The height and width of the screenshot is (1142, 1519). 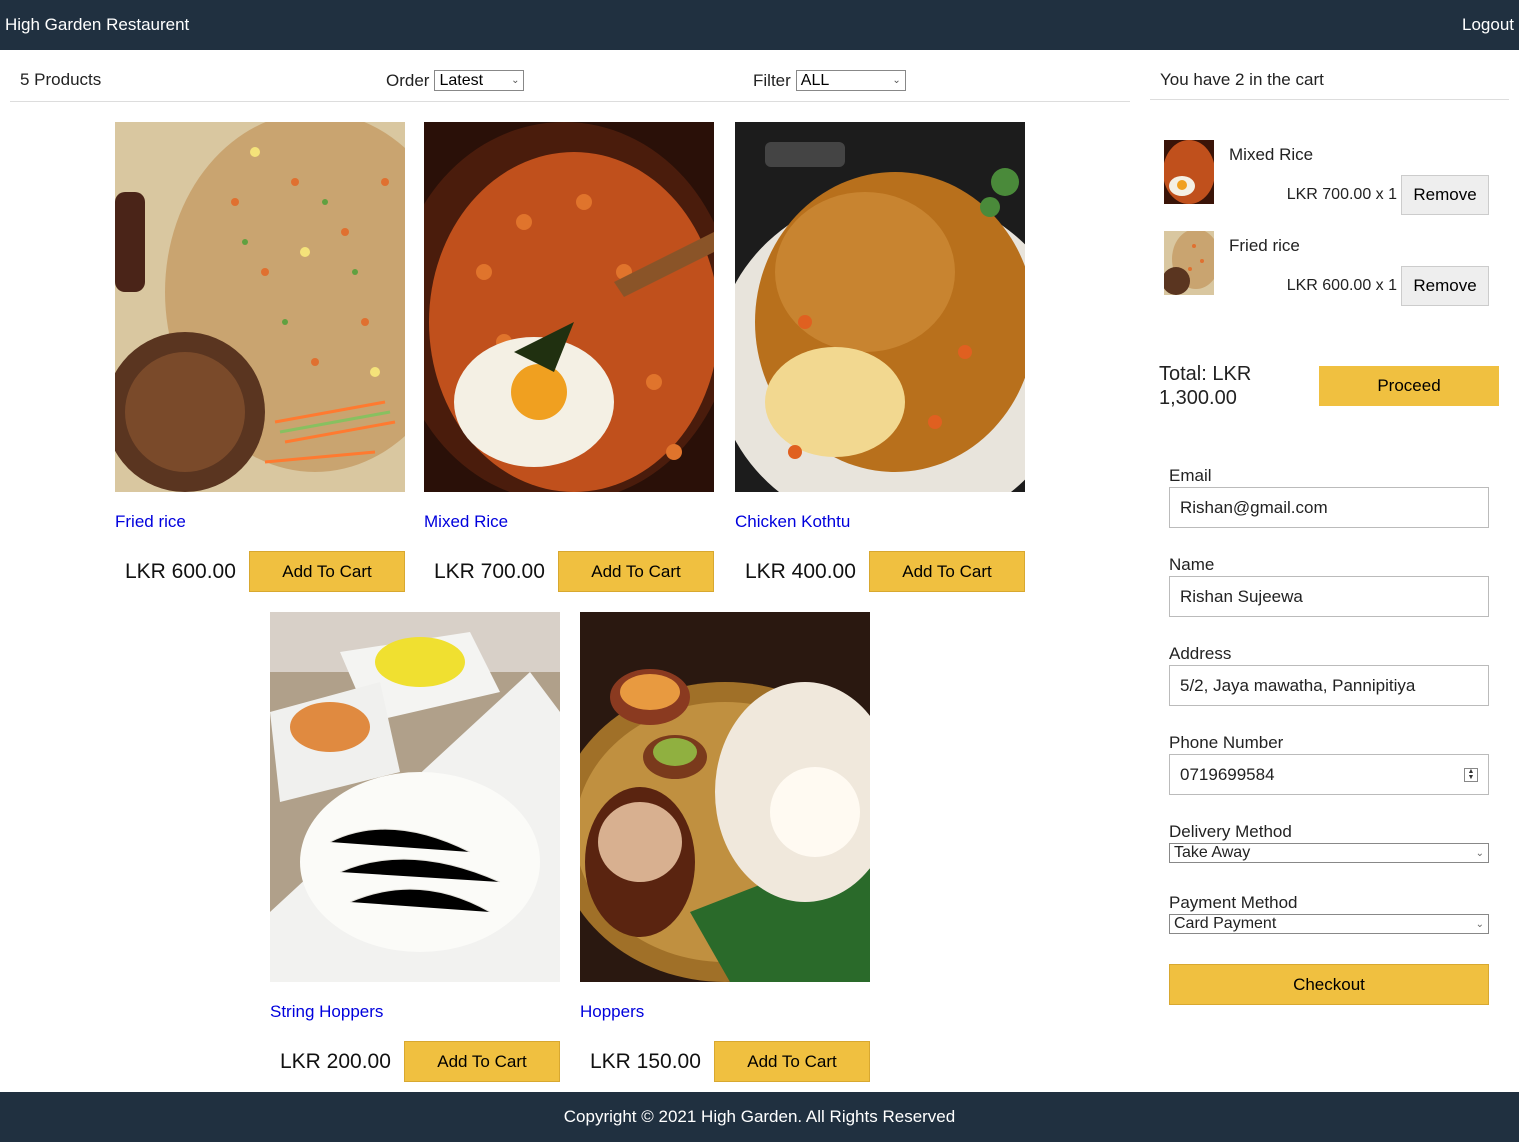 I want to click on email-value: Rishan@gmail.com, so click(x=1254, y=507).